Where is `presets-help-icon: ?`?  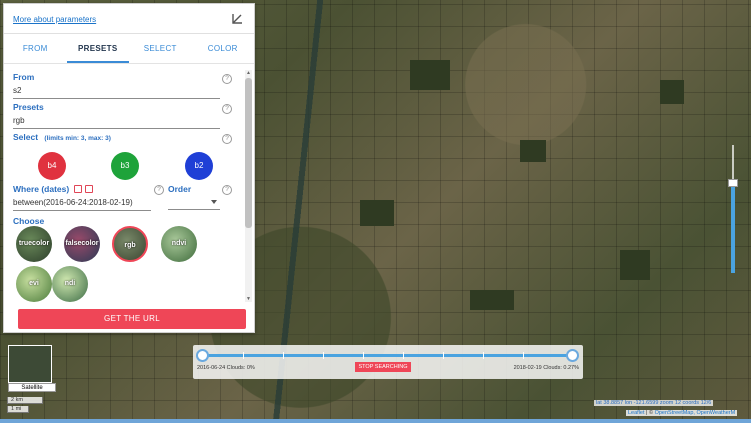
presets-help-icon: ? is located at coordinates (227, 109).